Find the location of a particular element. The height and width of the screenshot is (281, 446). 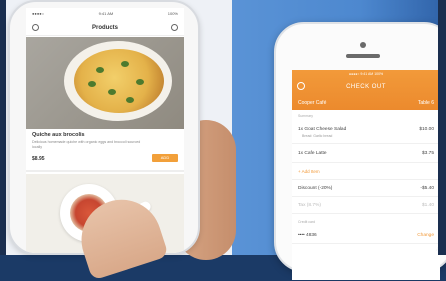

product-image-quiche is located at coordinates (105, 83).